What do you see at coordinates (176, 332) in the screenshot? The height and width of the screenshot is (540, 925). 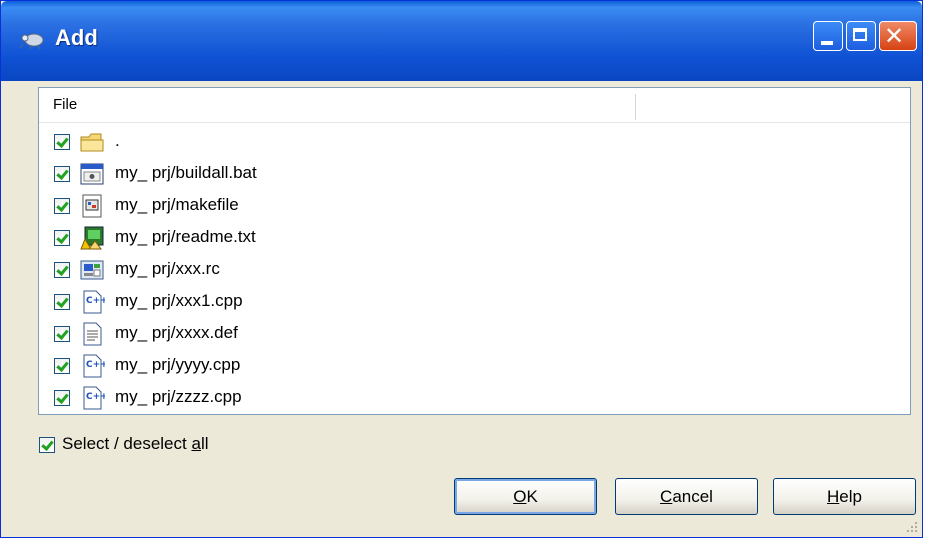 I see `file-name: my_ prj/xxxx.def` at bounding box center [176, 332].